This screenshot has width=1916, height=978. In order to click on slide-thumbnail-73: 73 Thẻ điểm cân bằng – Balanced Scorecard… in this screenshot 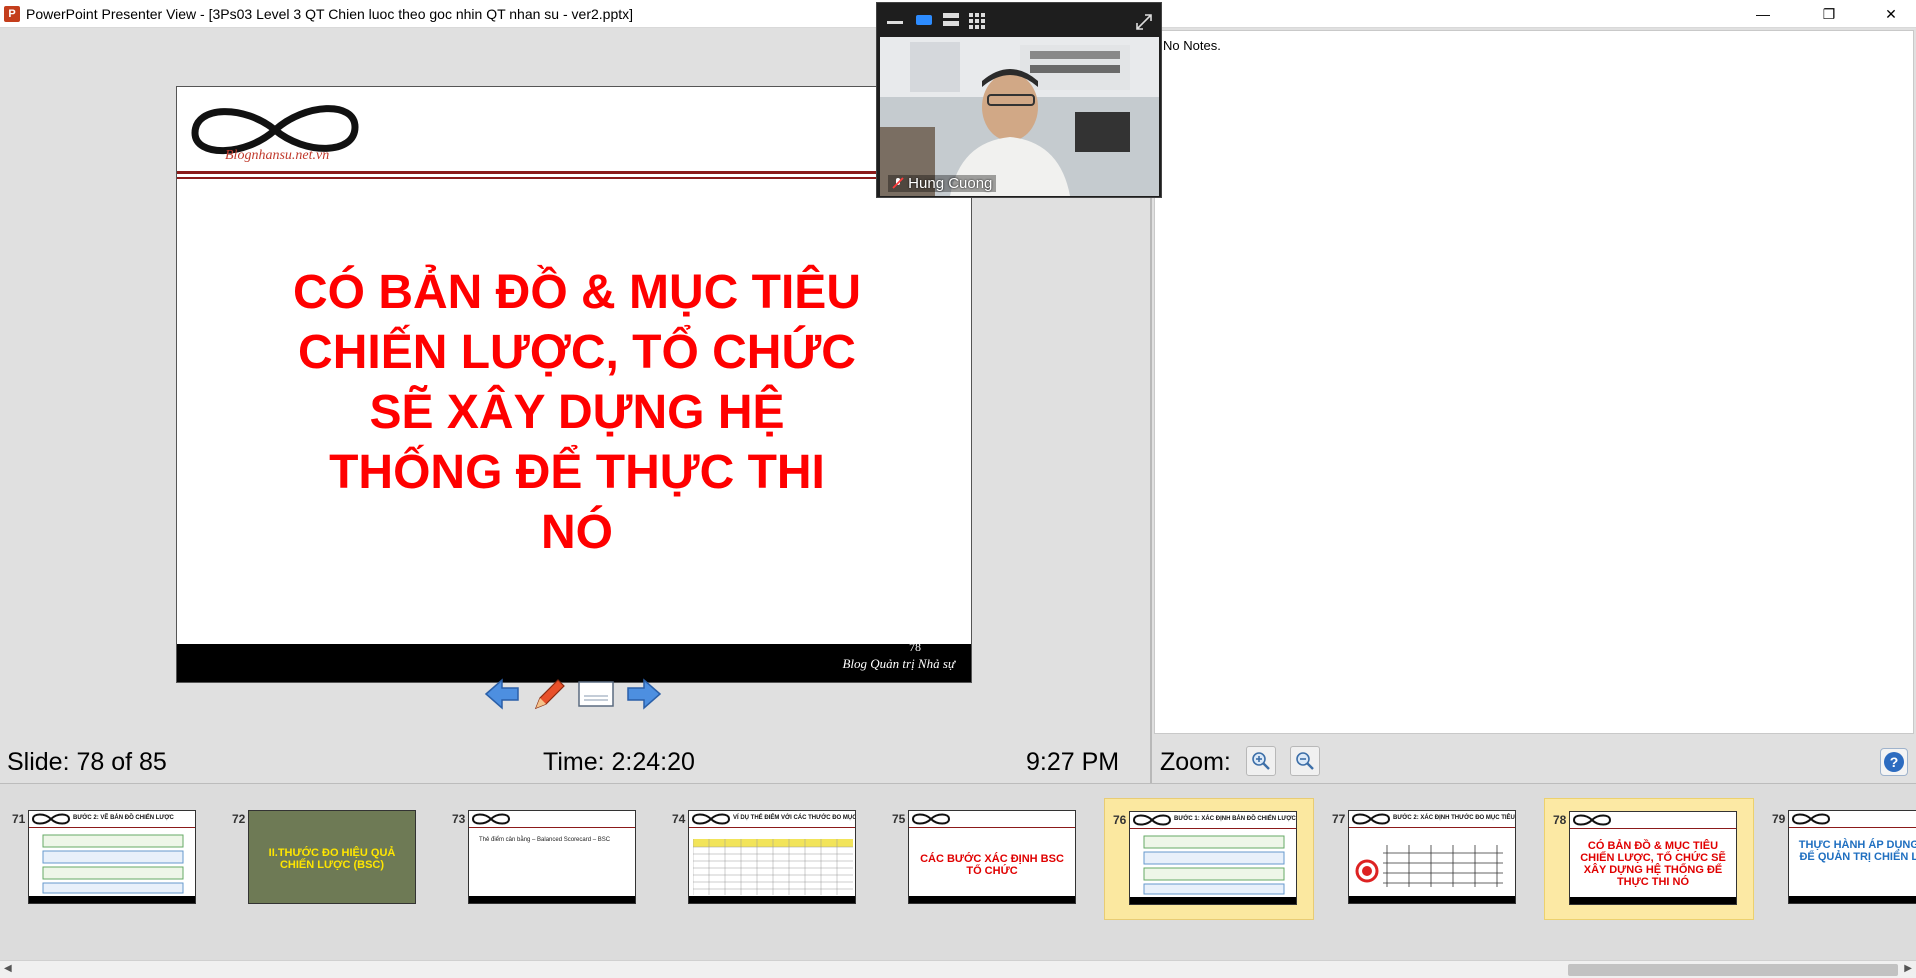, I will do `click(549, 859)`.